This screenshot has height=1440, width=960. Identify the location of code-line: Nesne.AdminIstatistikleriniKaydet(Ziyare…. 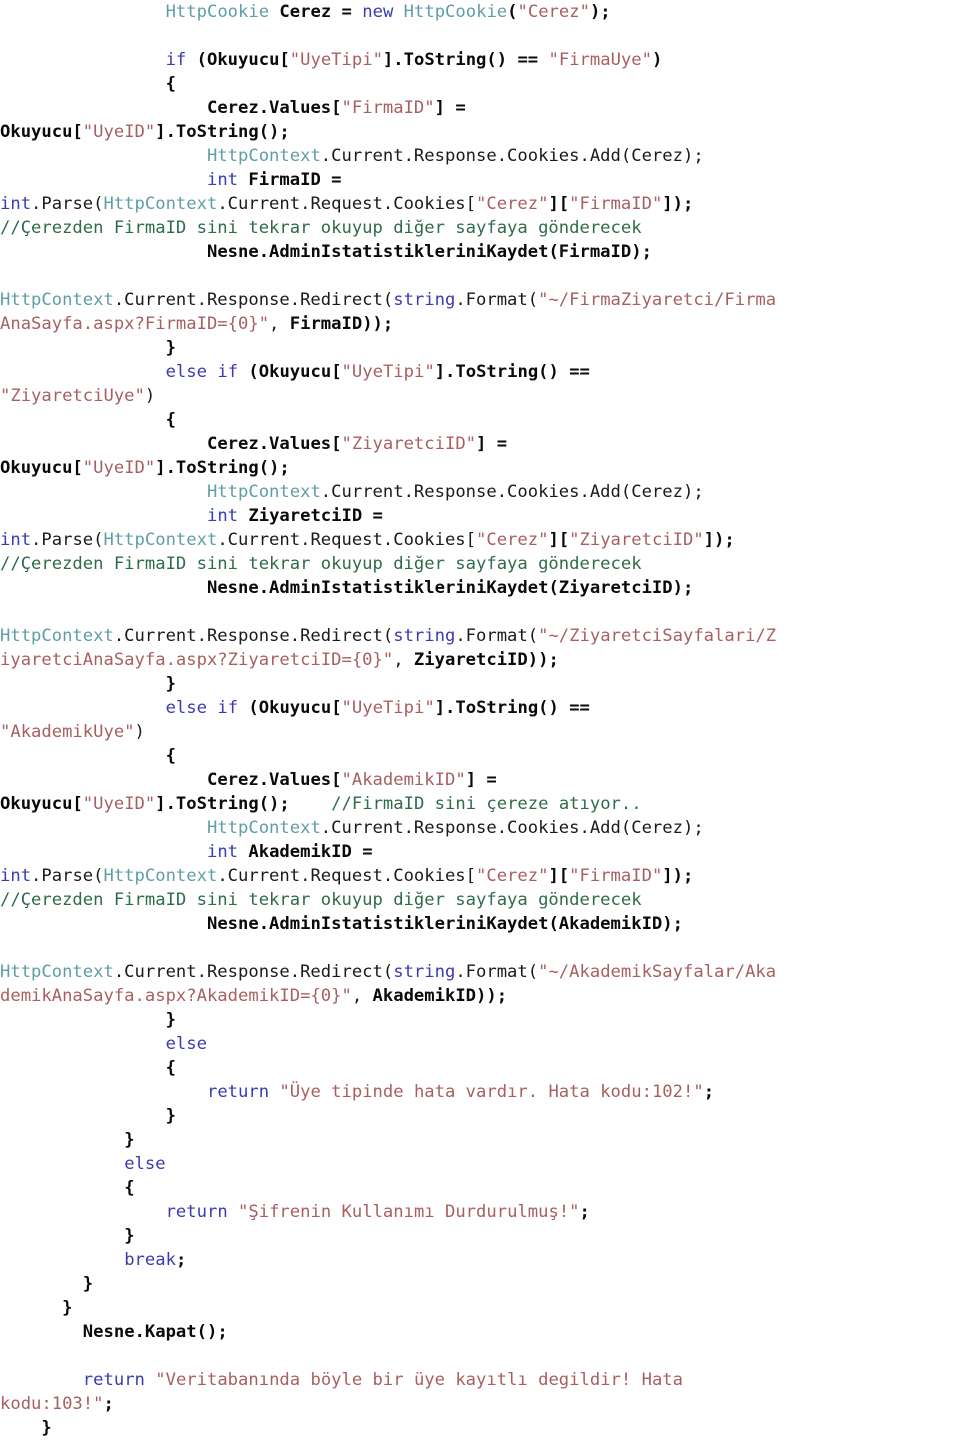
(480, 588).